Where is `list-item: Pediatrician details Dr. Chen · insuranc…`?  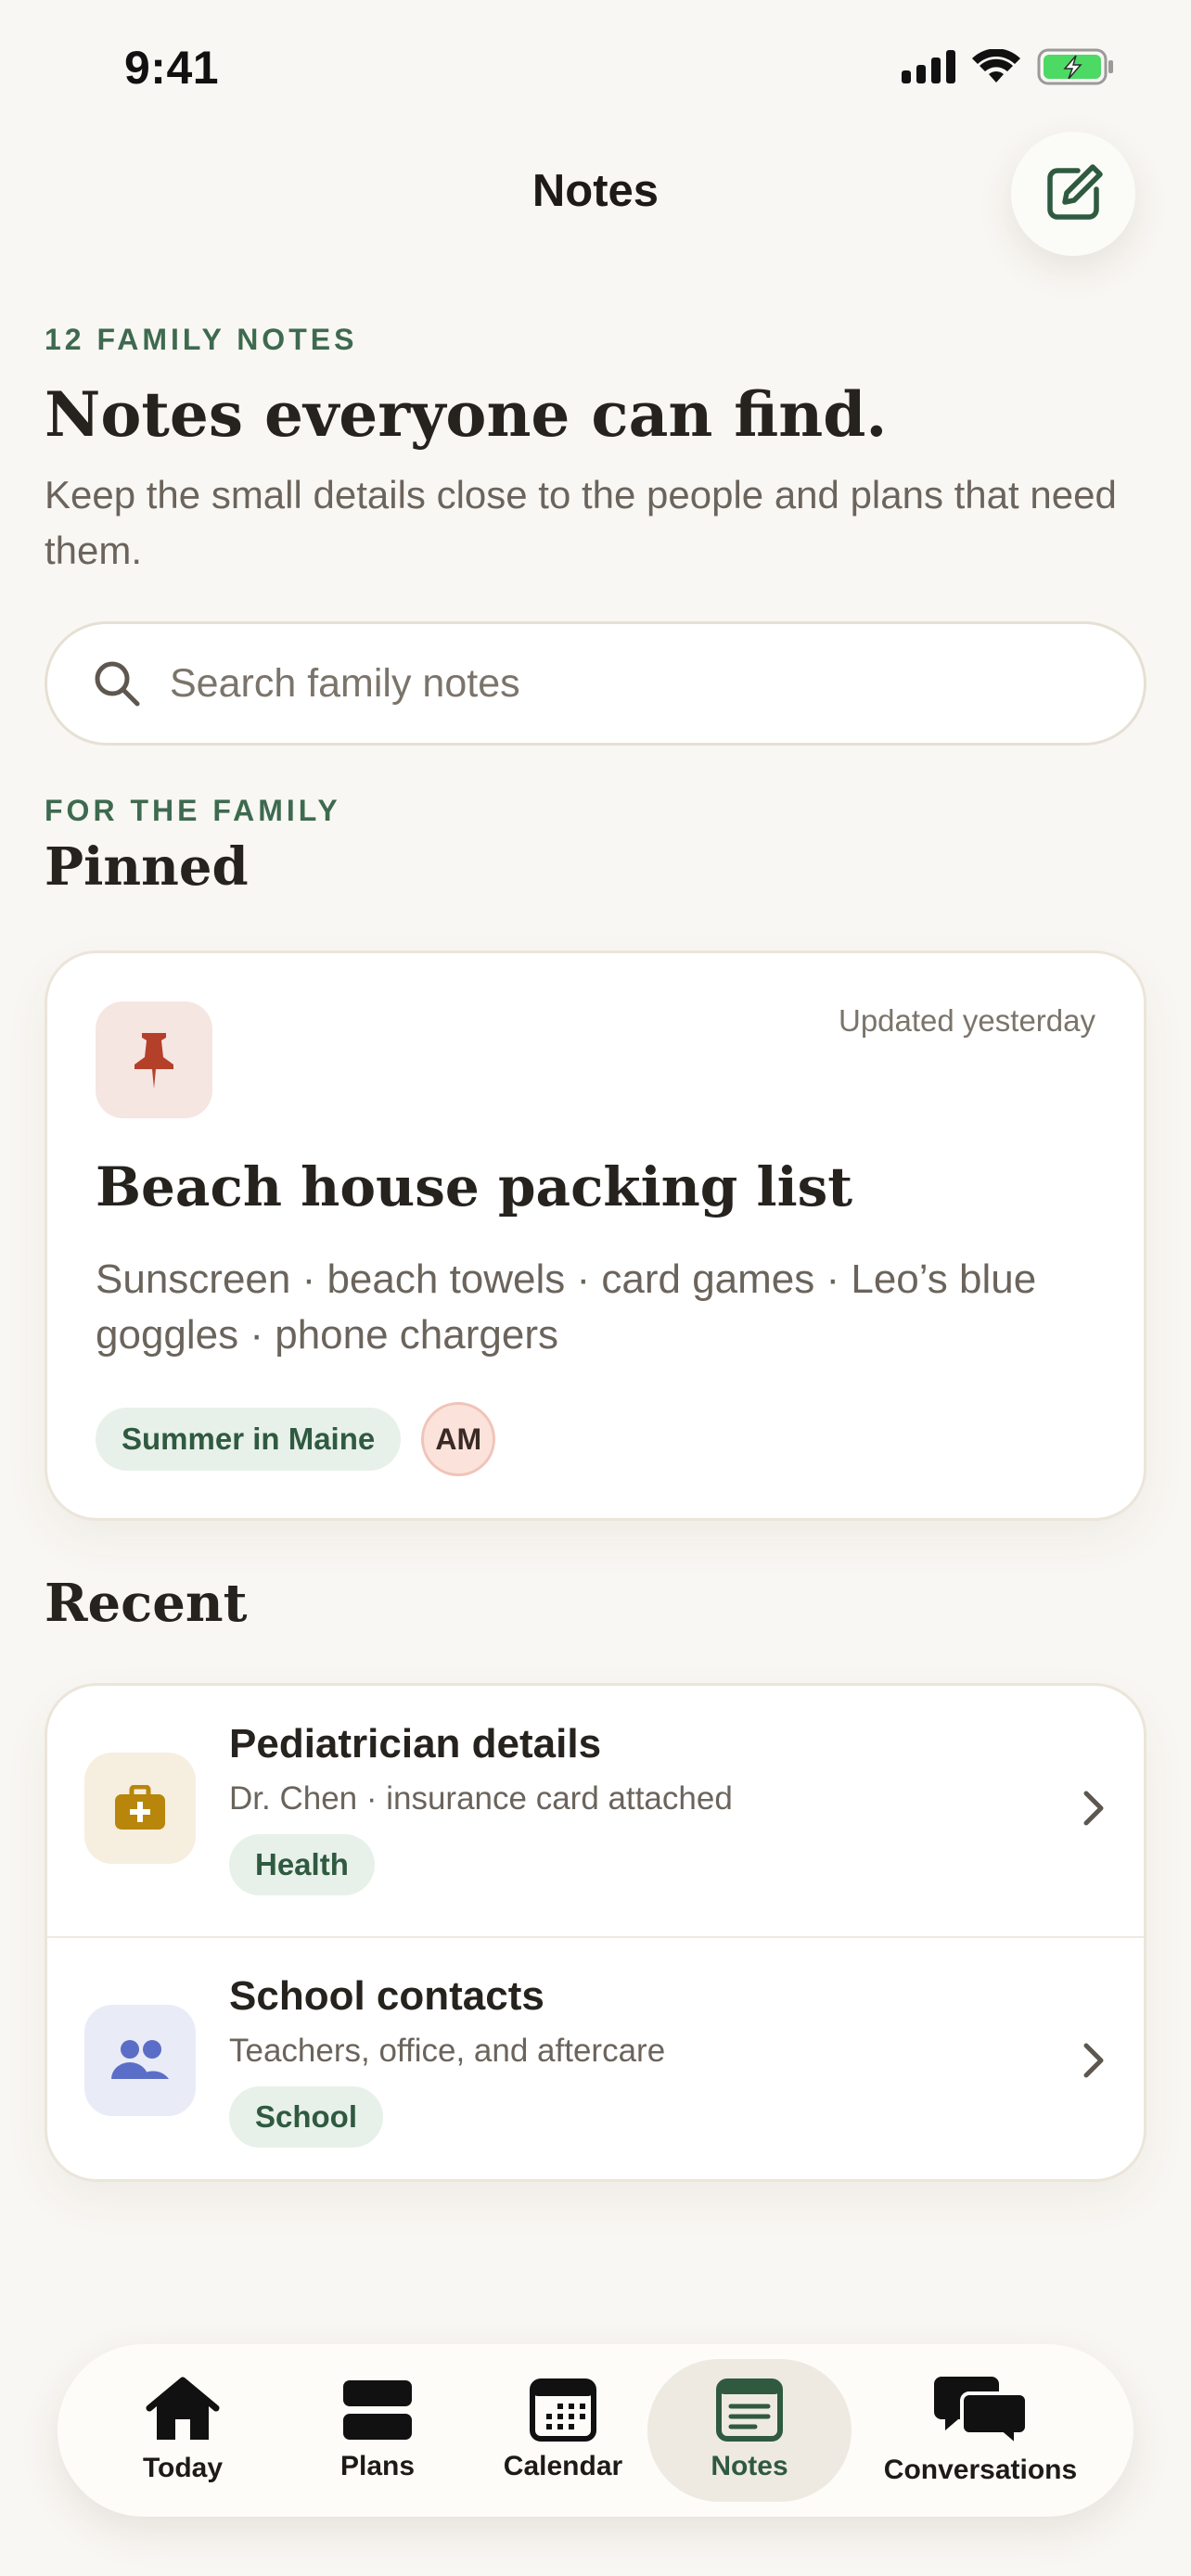 list-item: Pediatrician details Dr. Chen · insuranc… is located at coordinates (595, 1810).